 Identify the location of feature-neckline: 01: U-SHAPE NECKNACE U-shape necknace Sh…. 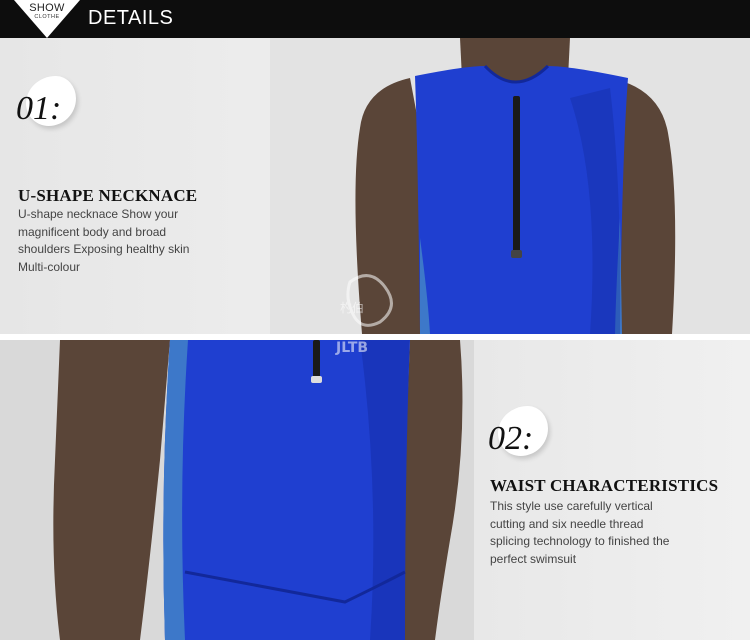
(131, 176).